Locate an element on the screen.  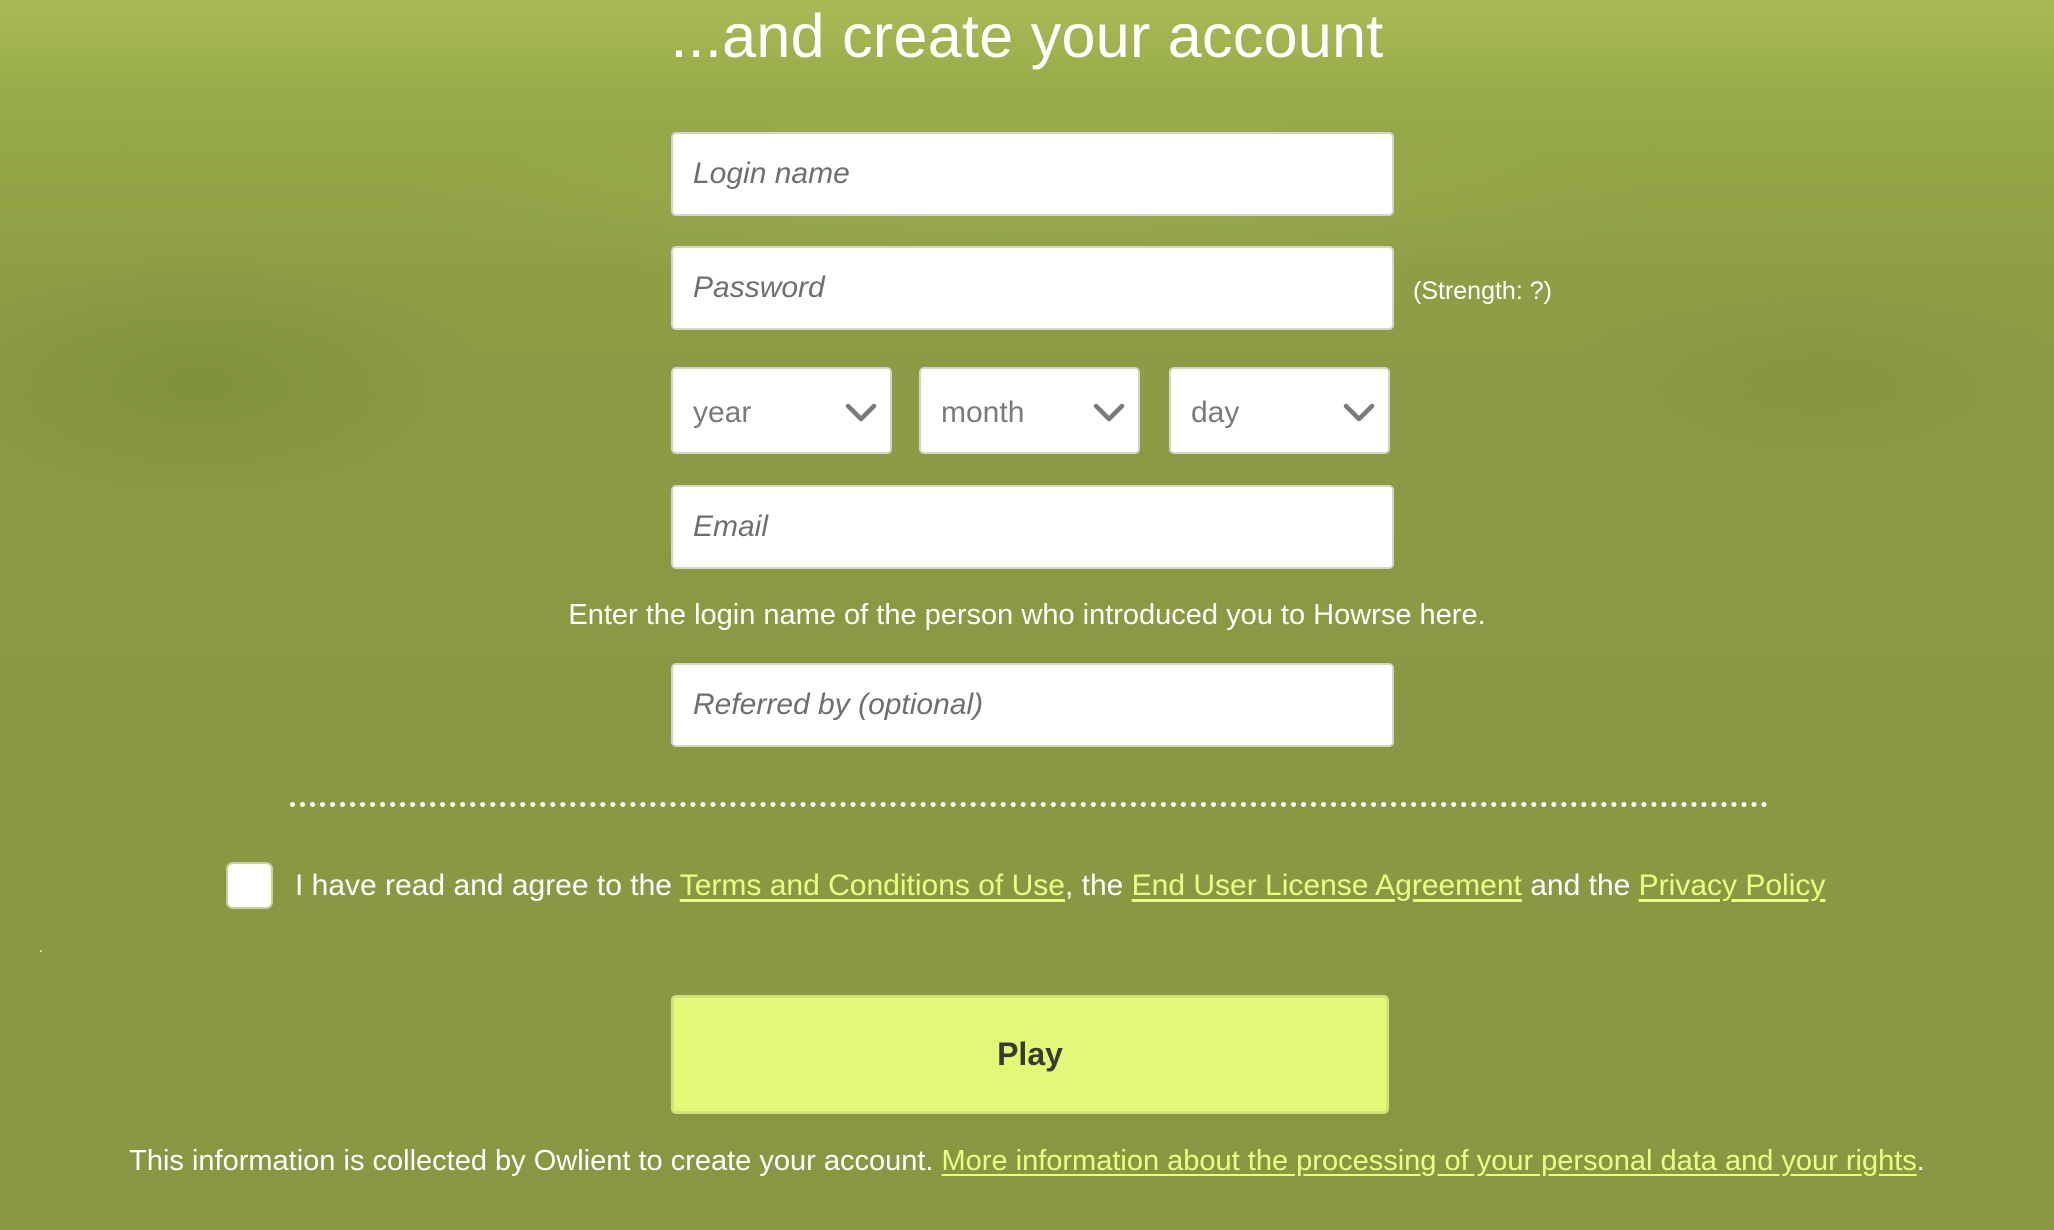
birth-year-label: year is located at coordinates (722, 412).